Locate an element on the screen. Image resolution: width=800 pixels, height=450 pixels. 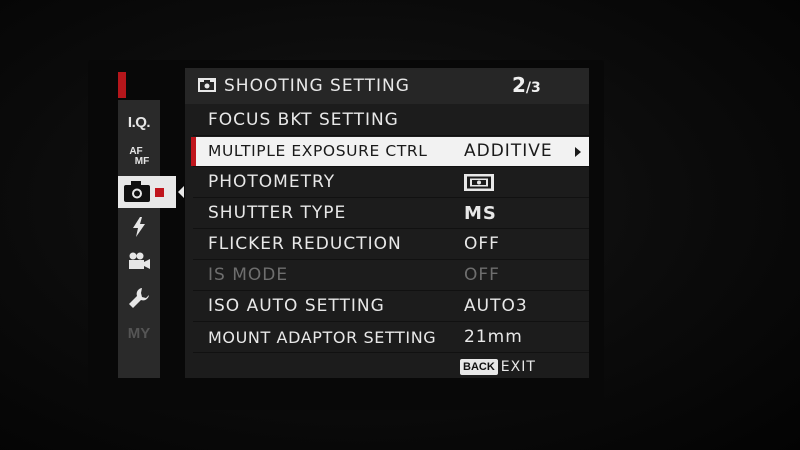
wrench-icon is located at coordinates (139, 298).